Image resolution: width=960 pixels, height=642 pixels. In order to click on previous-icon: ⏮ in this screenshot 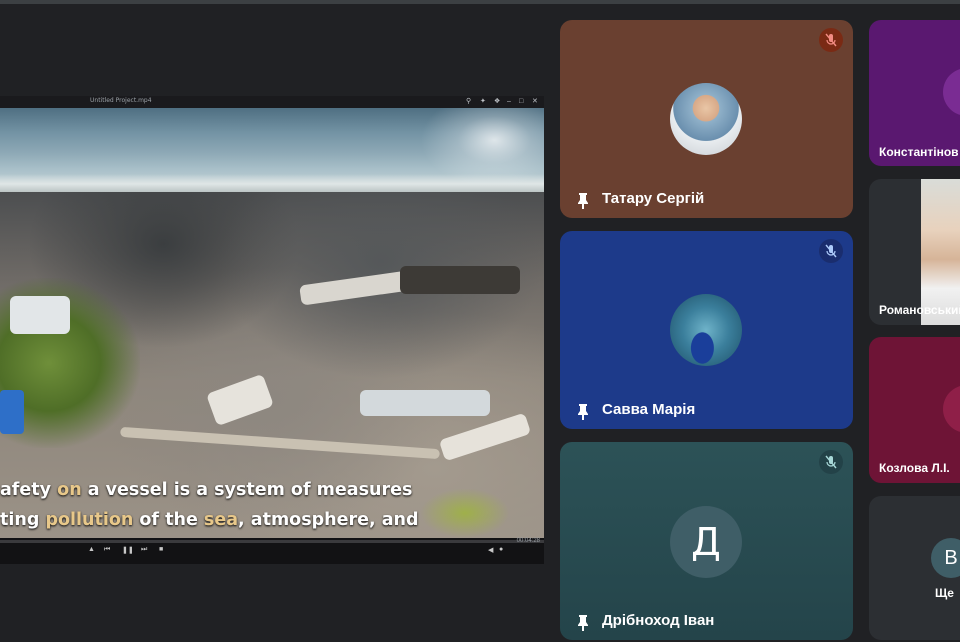, I will do `click(107, 550)`.